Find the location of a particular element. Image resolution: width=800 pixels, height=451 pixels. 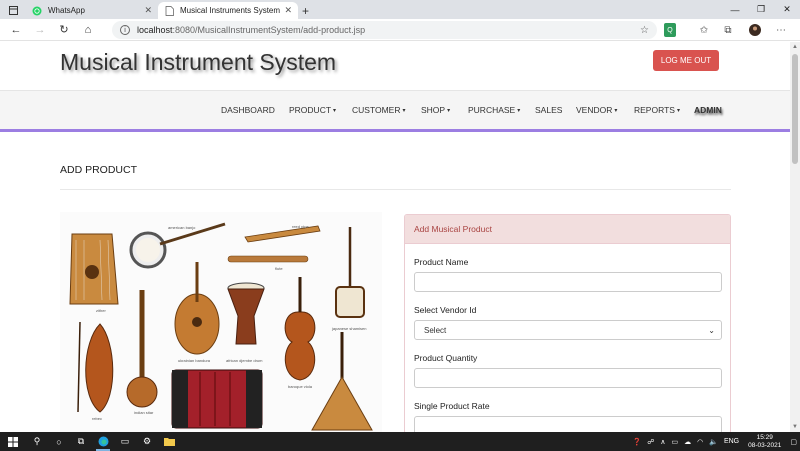

edge-browser-icon is located at coordinates (103, 441).